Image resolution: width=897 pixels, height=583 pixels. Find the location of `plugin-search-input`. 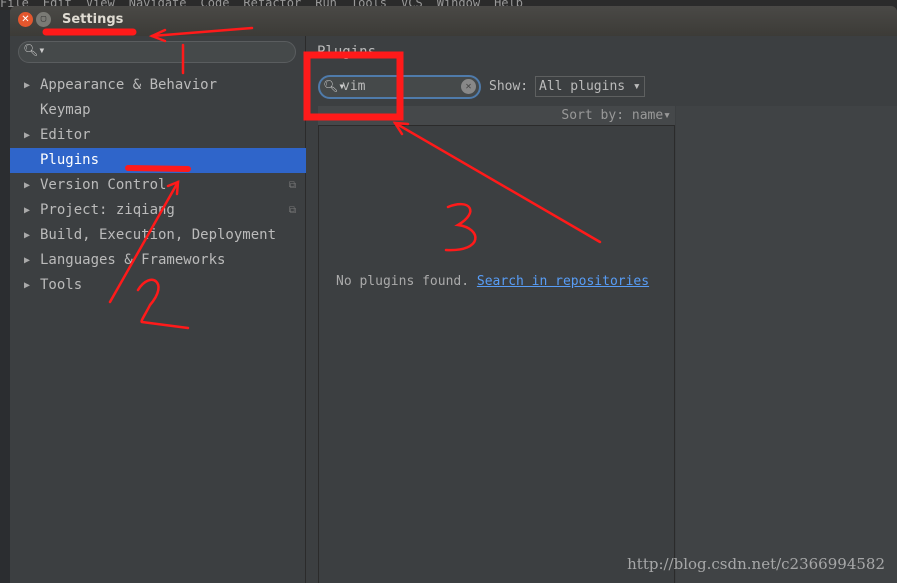

plugin-search-input is located at coordinates (402, 86).